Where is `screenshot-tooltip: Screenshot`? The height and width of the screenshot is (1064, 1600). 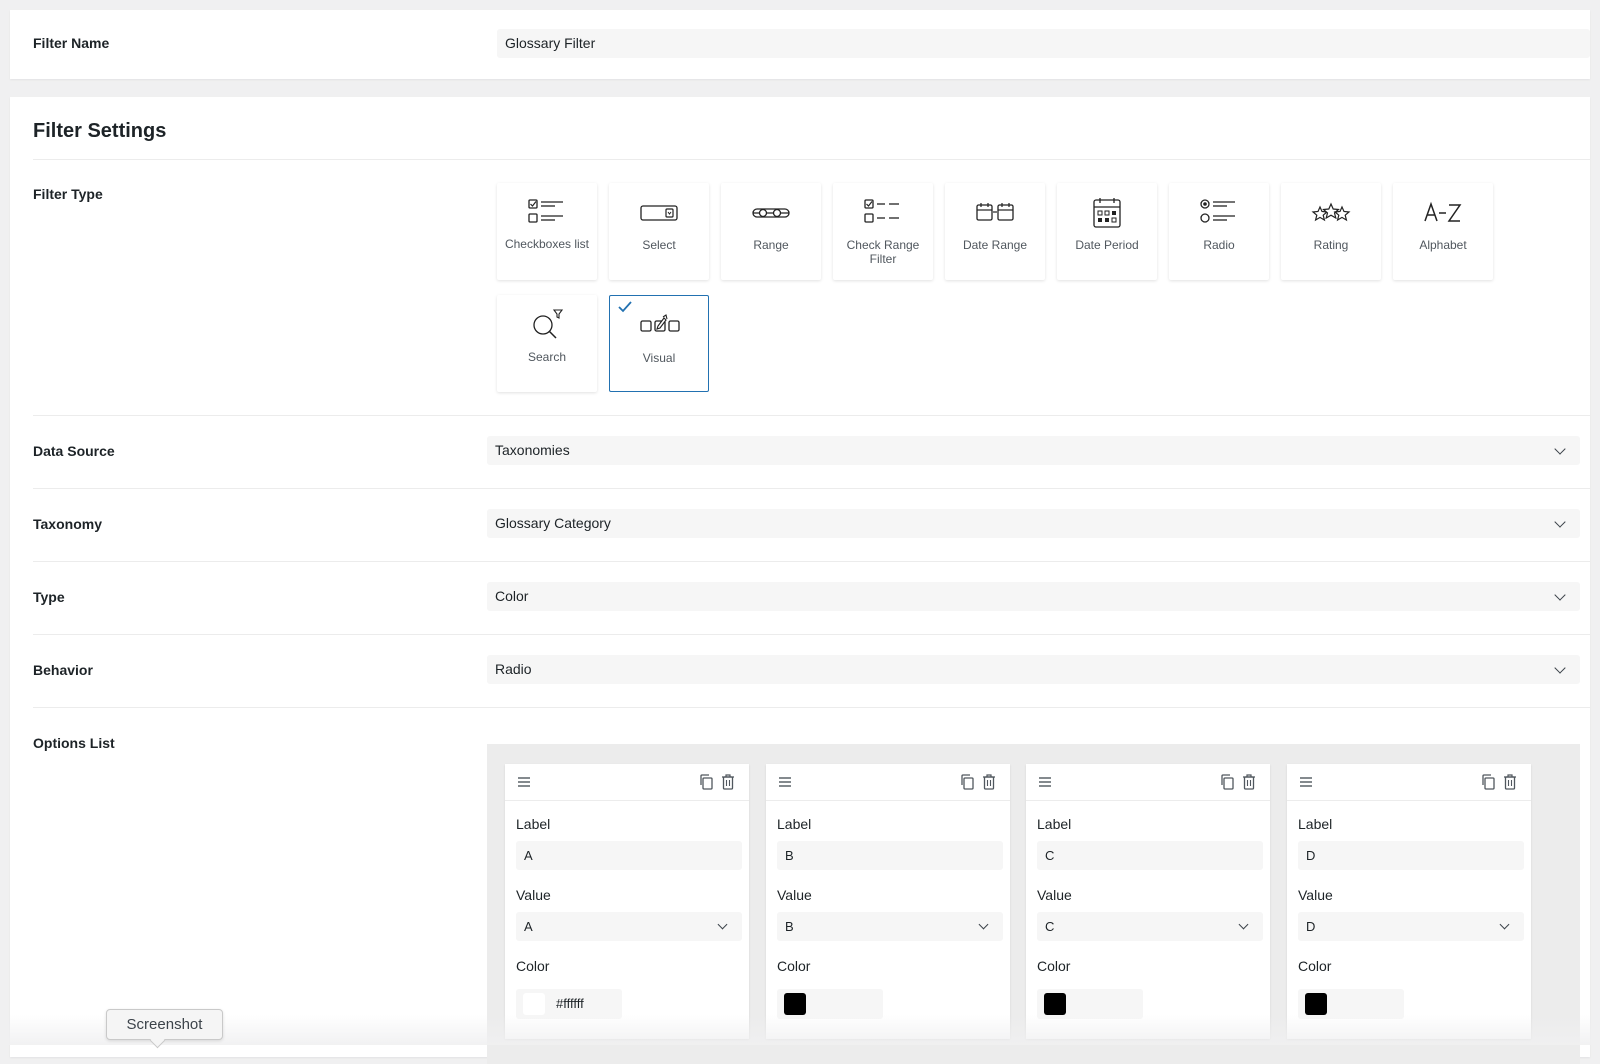
screenshot-tooltip: Screenshot is located at coordinates (164, 1024).